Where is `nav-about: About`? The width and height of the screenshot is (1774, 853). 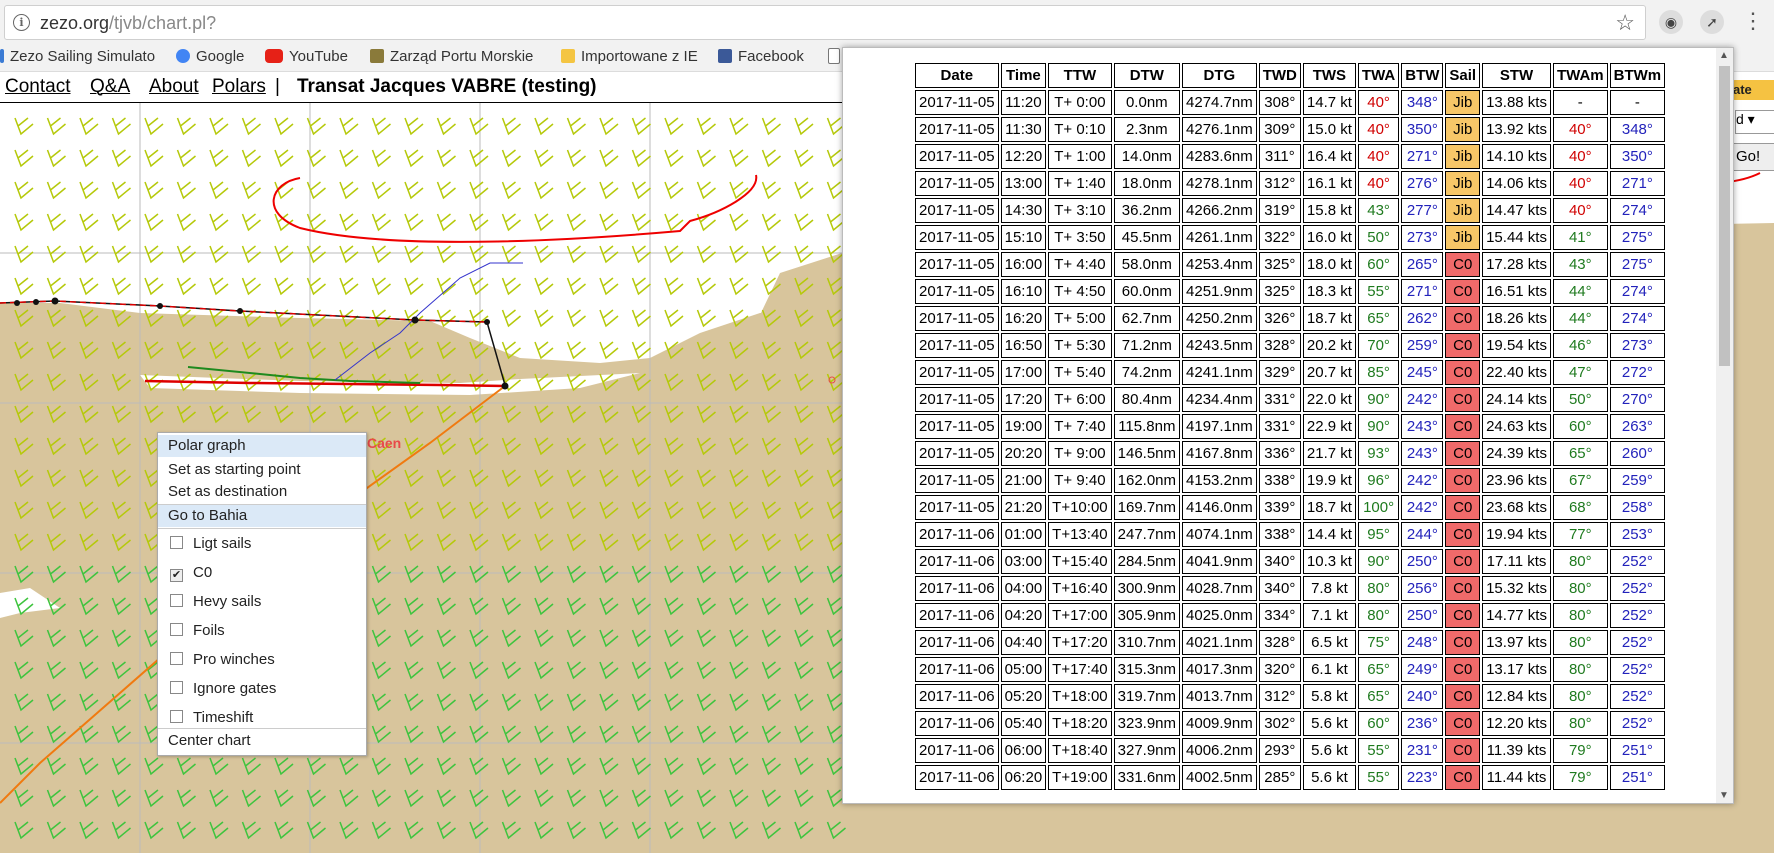
nav-about: About is located at coordinates (174, 87).